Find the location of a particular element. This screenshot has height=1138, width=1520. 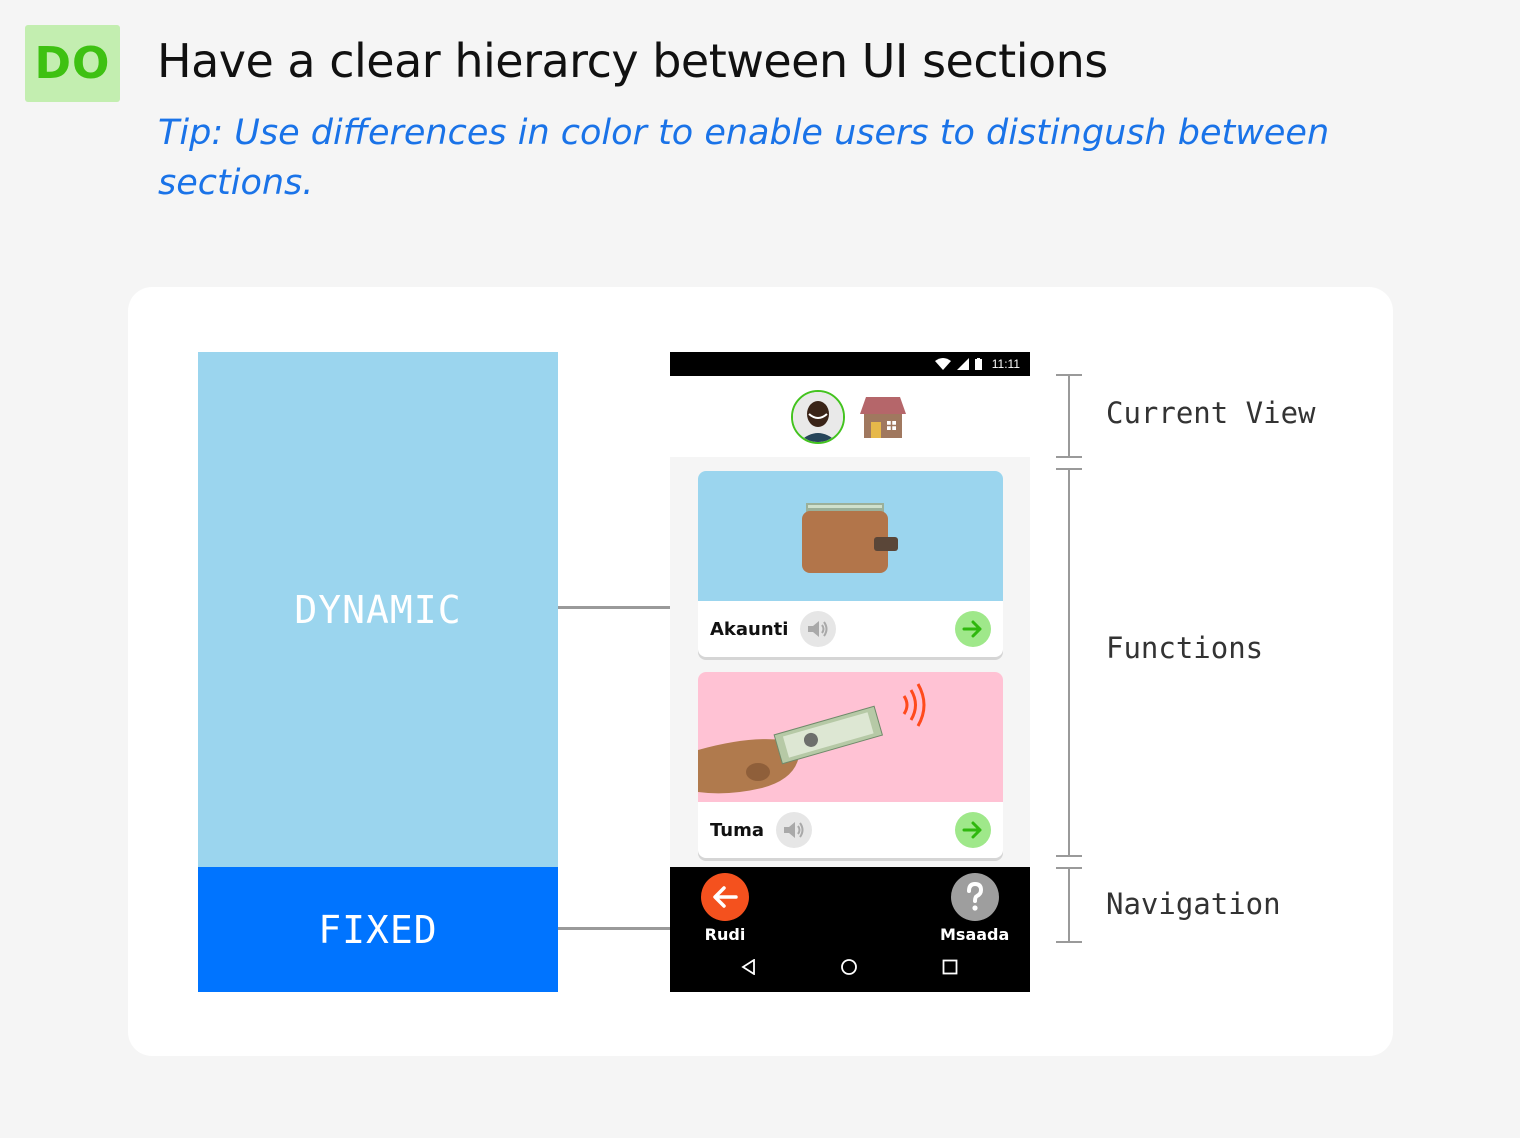

user-photo-icon is located at coordinates (818, 416).